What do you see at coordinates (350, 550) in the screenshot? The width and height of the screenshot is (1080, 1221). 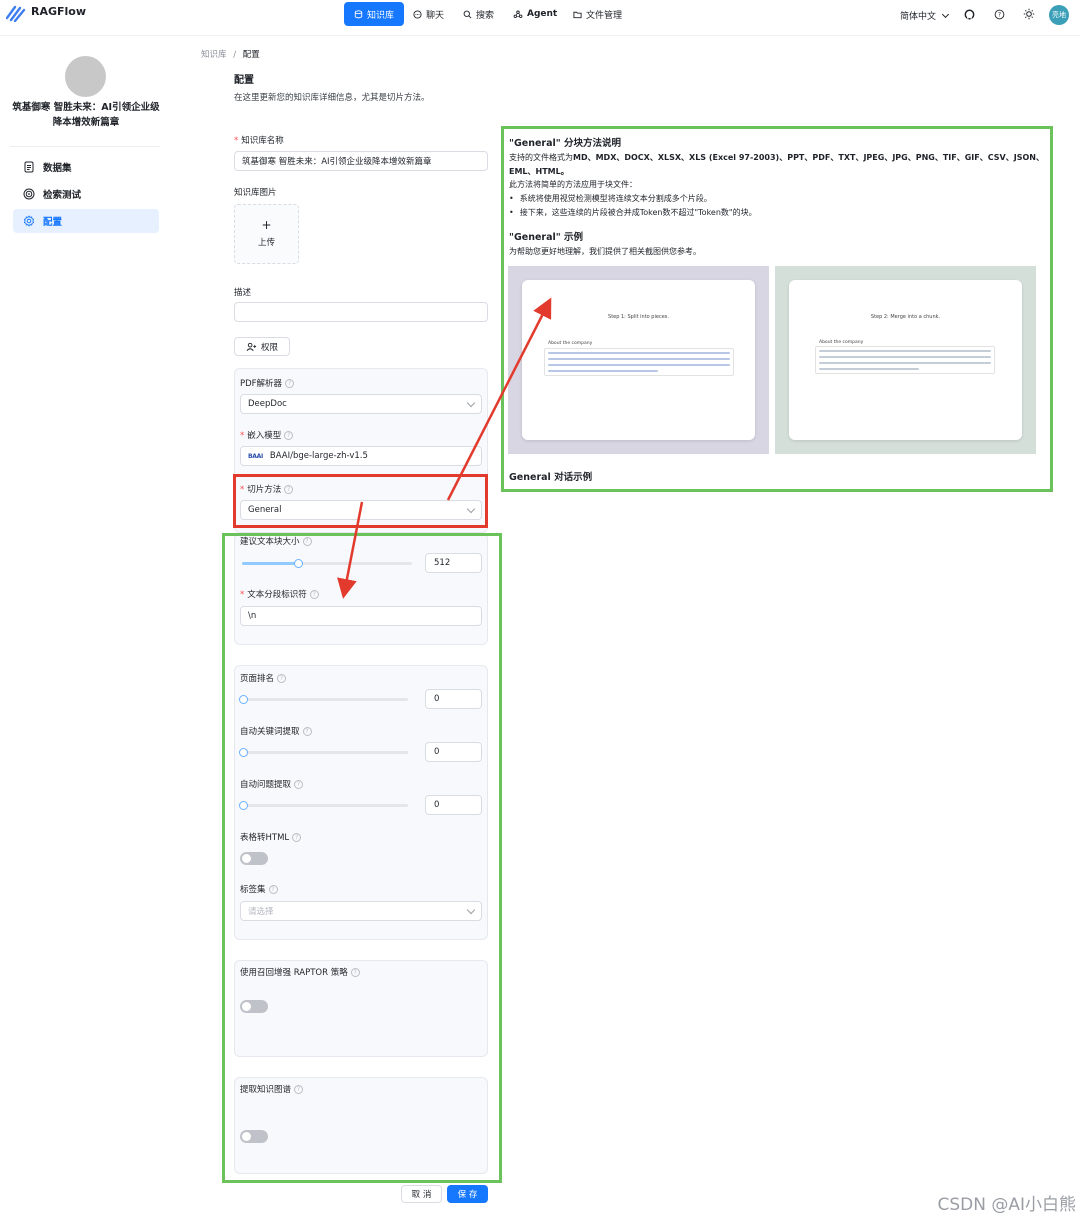 I see `arrow-to-chunk-config` at bounding box center [350, 550].